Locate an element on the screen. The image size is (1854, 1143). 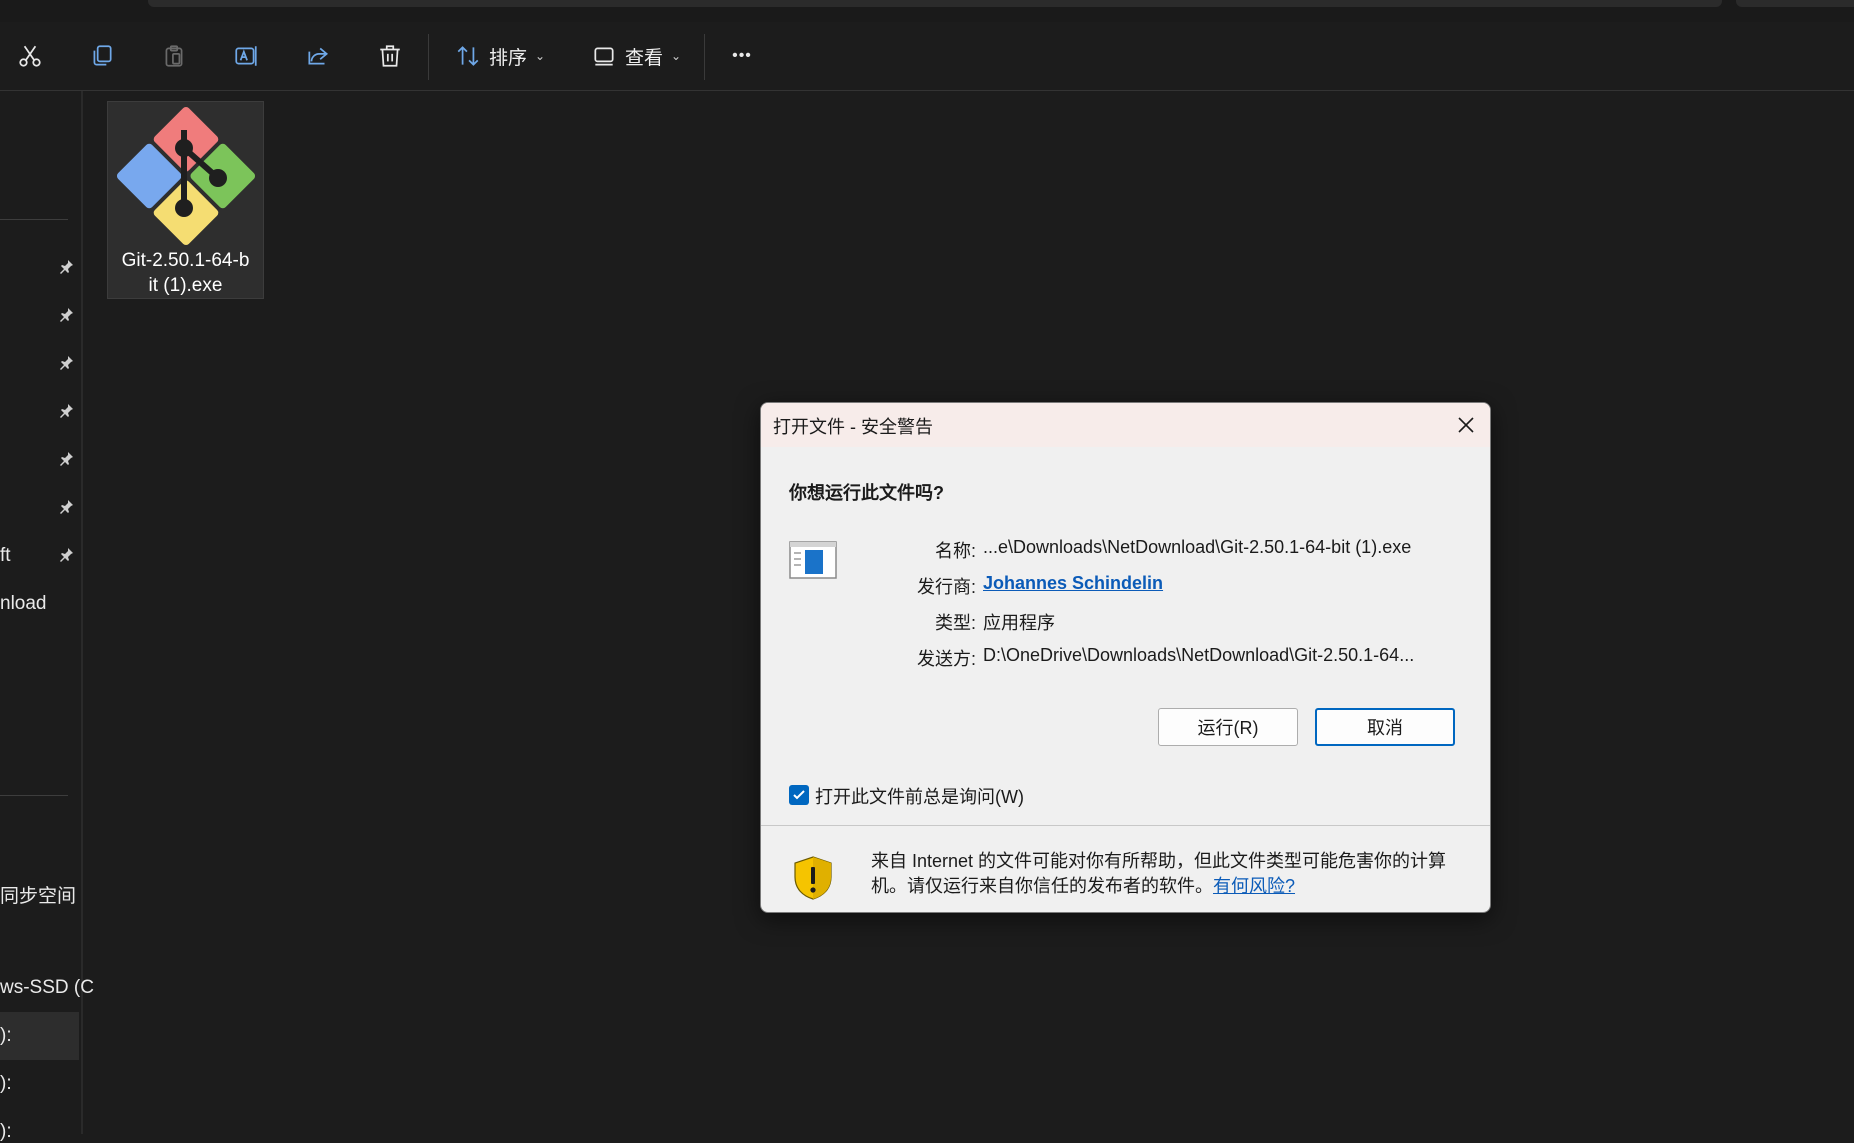
sidebar-item-label: nload is located at coordinates (23, 604).